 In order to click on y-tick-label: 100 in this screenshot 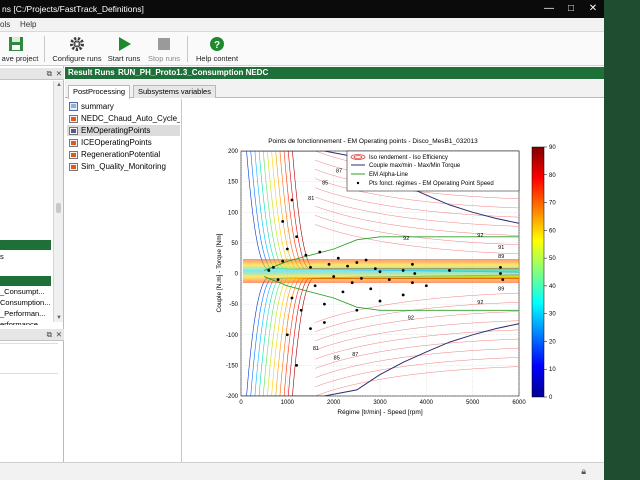, I will do `click(233, 213)`.